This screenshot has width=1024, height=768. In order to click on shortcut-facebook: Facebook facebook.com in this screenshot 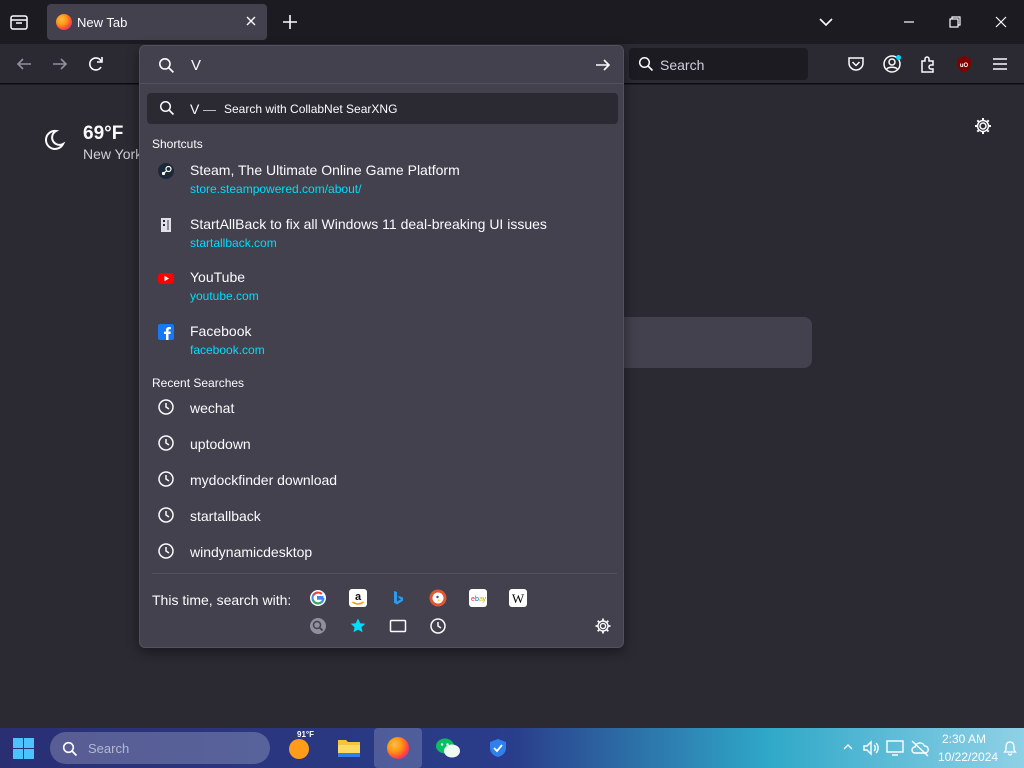, I will do `click(381, 343)`.